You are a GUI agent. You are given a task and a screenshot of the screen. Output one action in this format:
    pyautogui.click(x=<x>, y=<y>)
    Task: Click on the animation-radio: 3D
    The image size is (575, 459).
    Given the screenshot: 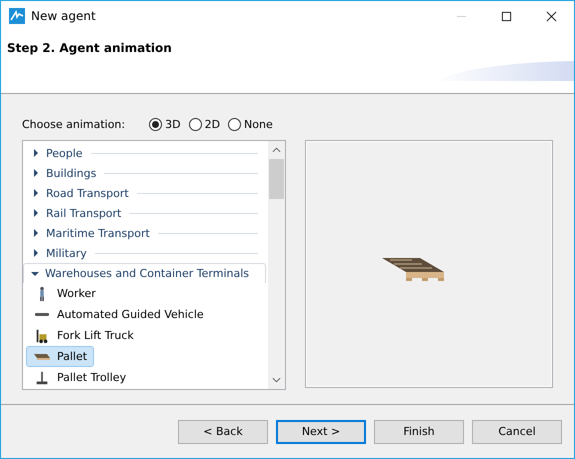 What is the action you would take?
    pyautogui.click(x=165, y=124)
    